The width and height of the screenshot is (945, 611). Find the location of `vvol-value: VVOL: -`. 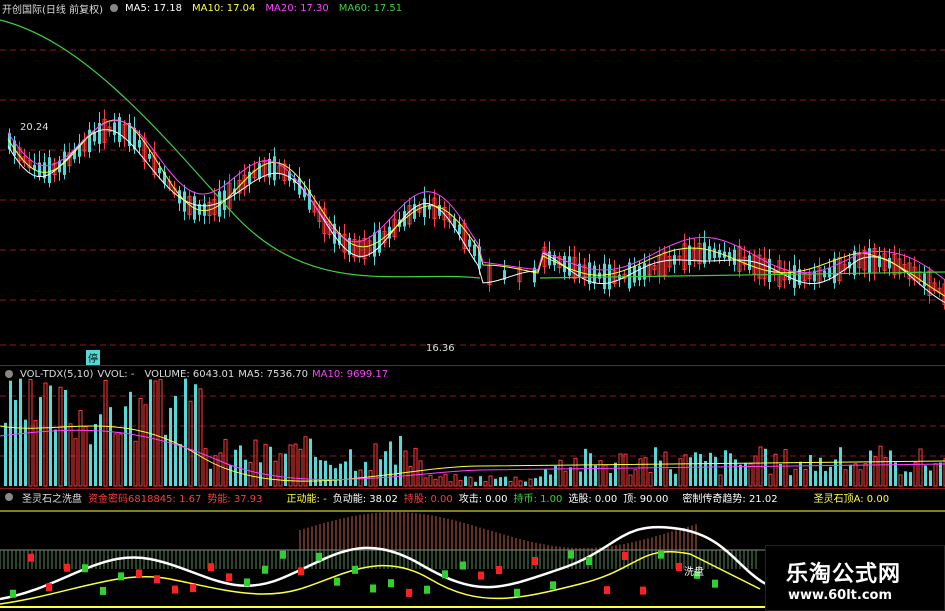

vvol-value: VVOL: - is located at coordinates (116, 374).